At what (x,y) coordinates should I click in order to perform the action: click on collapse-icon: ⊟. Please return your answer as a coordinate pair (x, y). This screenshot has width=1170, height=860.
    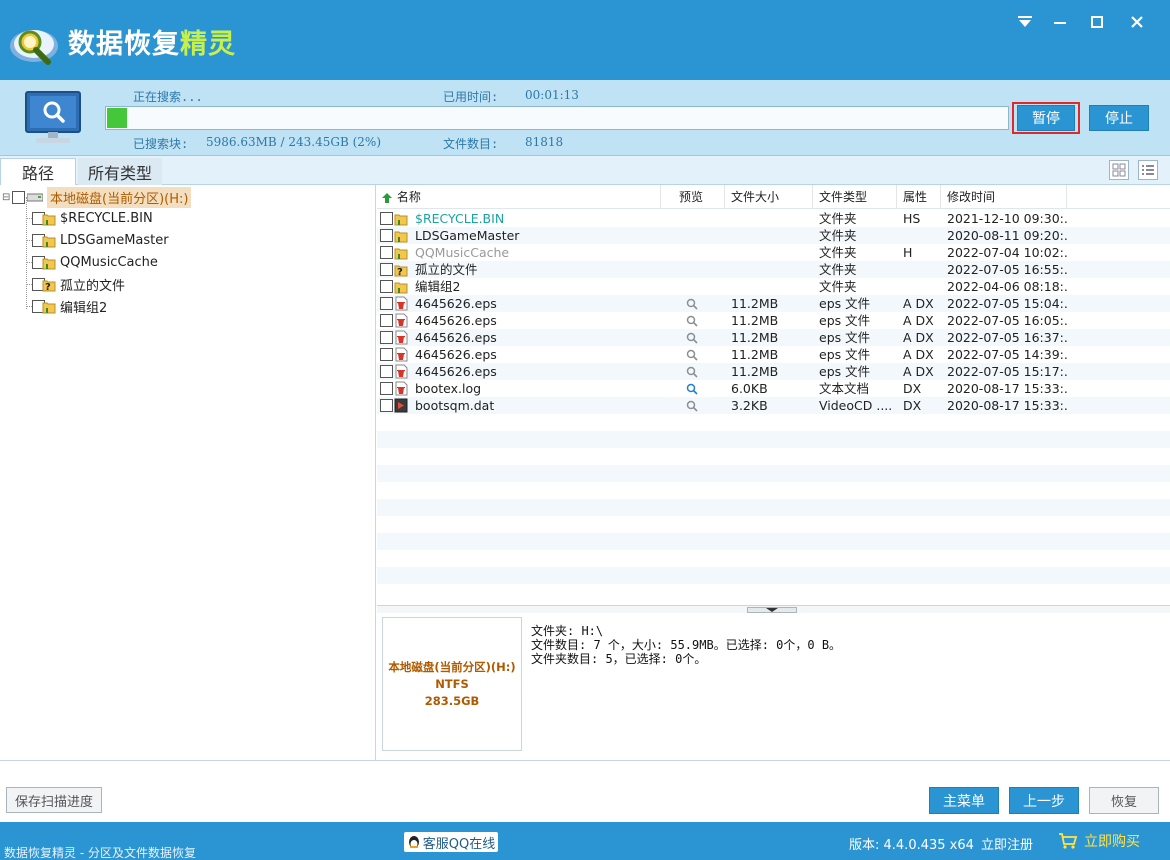
    Looking at the image, I should click on (7, 197).